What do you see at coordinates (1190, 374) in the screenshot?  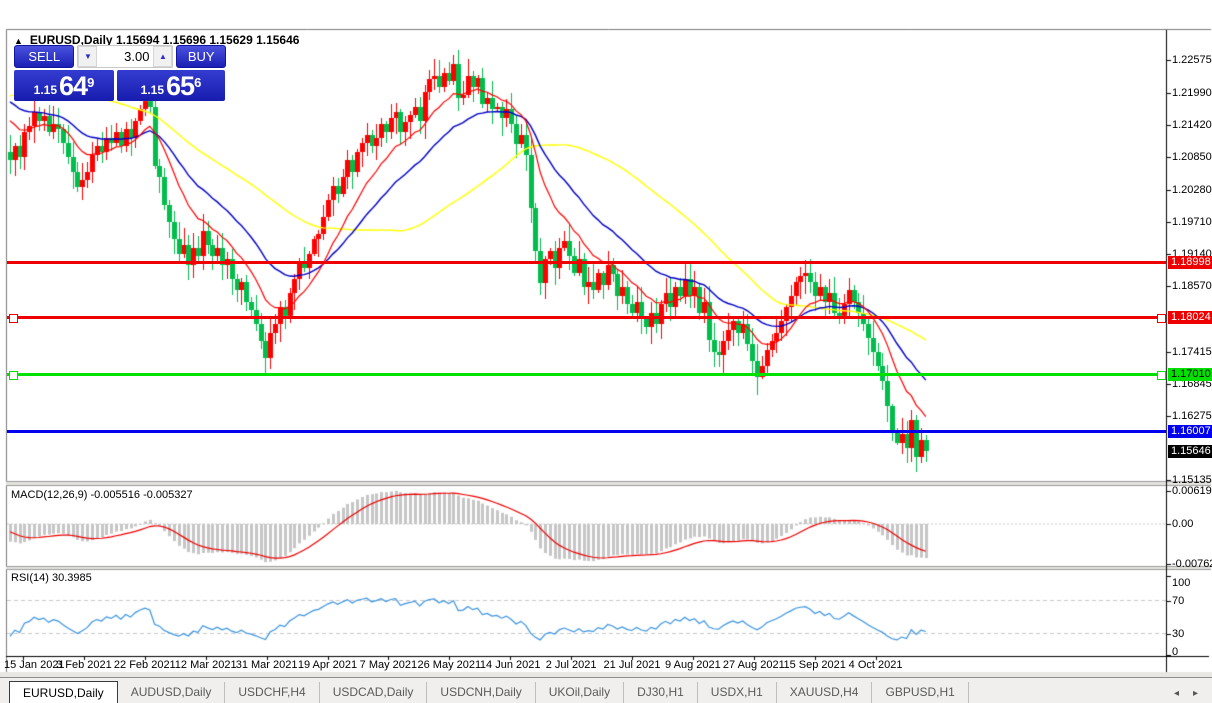 I see `price-tag-1.17010: 1.17010` at bounding box center [1190, 374].